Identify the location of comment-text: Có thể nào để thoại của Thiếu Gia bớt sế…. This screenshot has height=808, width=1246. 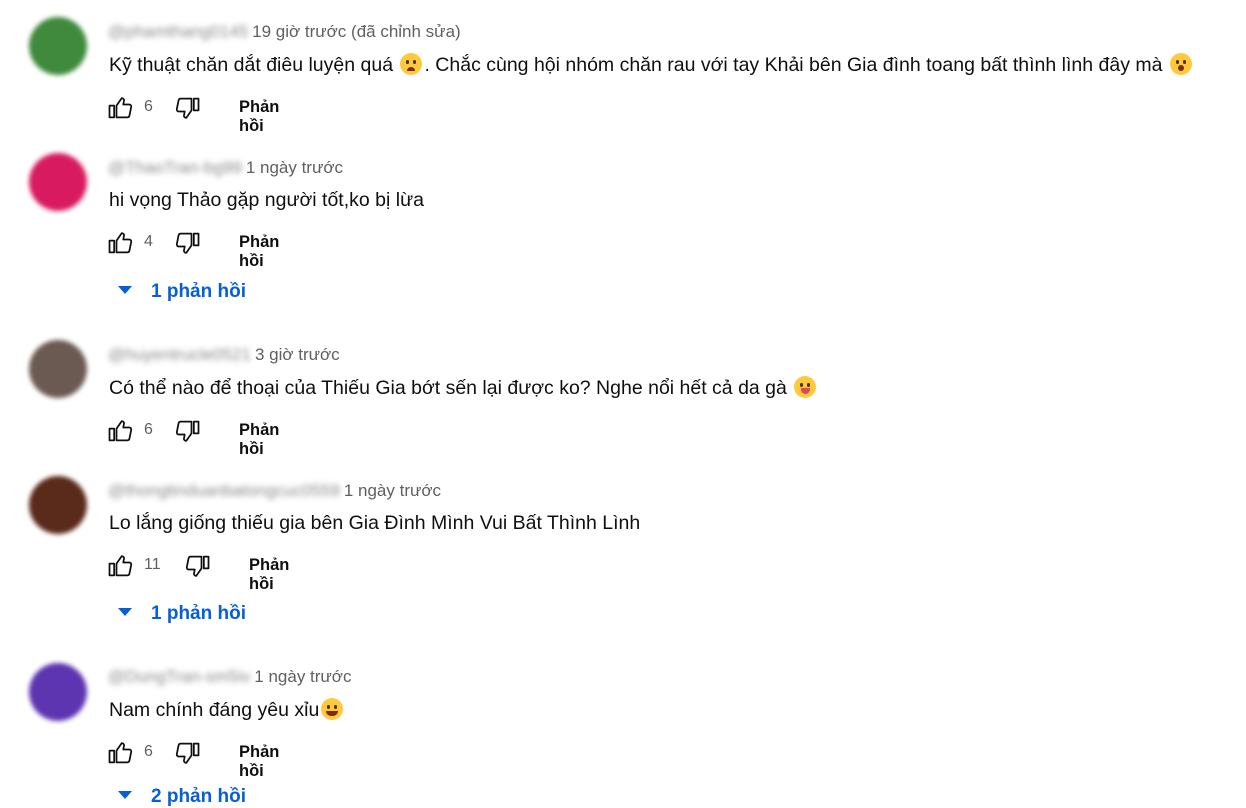
(463, 388).